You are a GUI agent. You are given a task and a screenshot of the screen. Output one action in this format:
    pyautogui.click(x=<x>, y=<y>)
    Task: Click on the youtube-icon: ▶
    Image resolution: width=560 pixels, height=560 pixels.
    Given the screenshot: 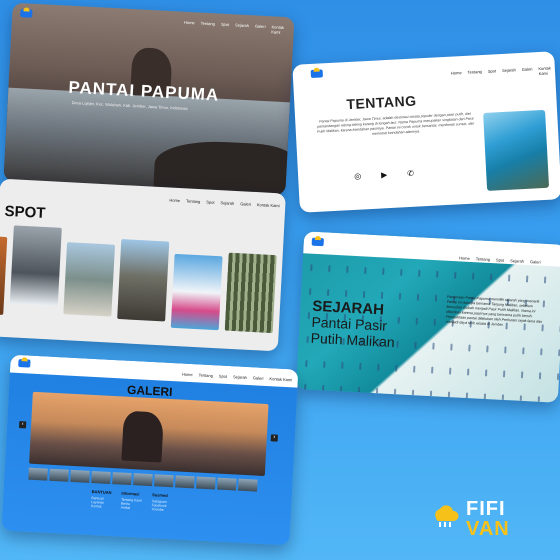 What is the action you would take?
    pyautogui.click(x=384, y=174)
    